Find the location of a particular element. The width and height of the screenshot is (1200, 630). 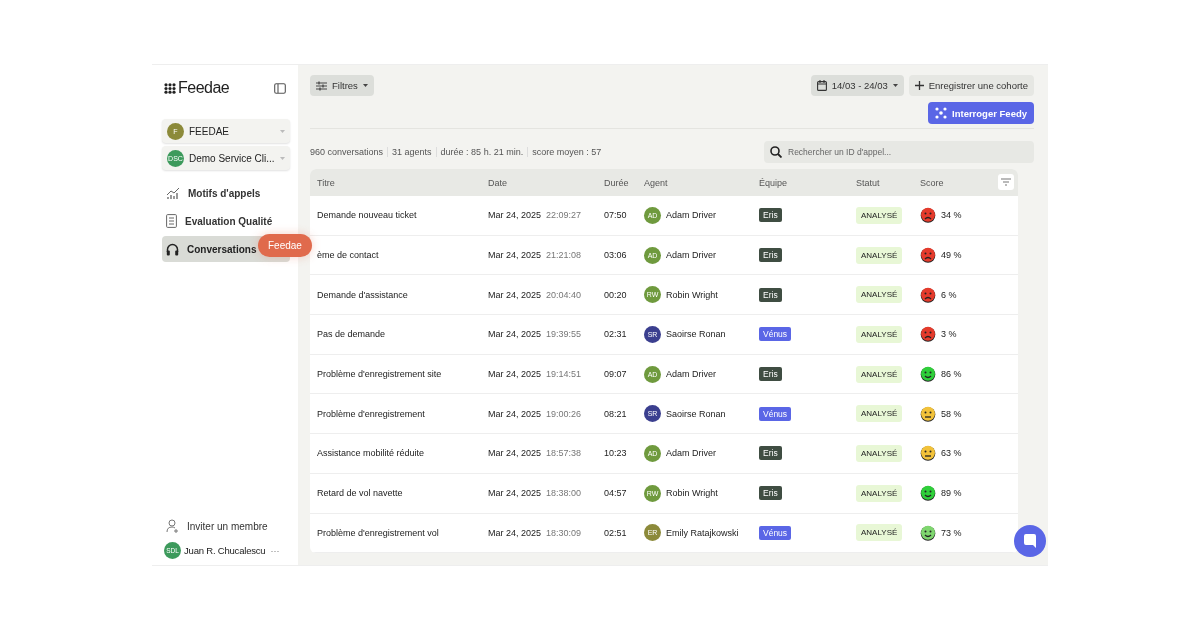

table-cell-text: Pas de demande is located at coordinates (352, 334).